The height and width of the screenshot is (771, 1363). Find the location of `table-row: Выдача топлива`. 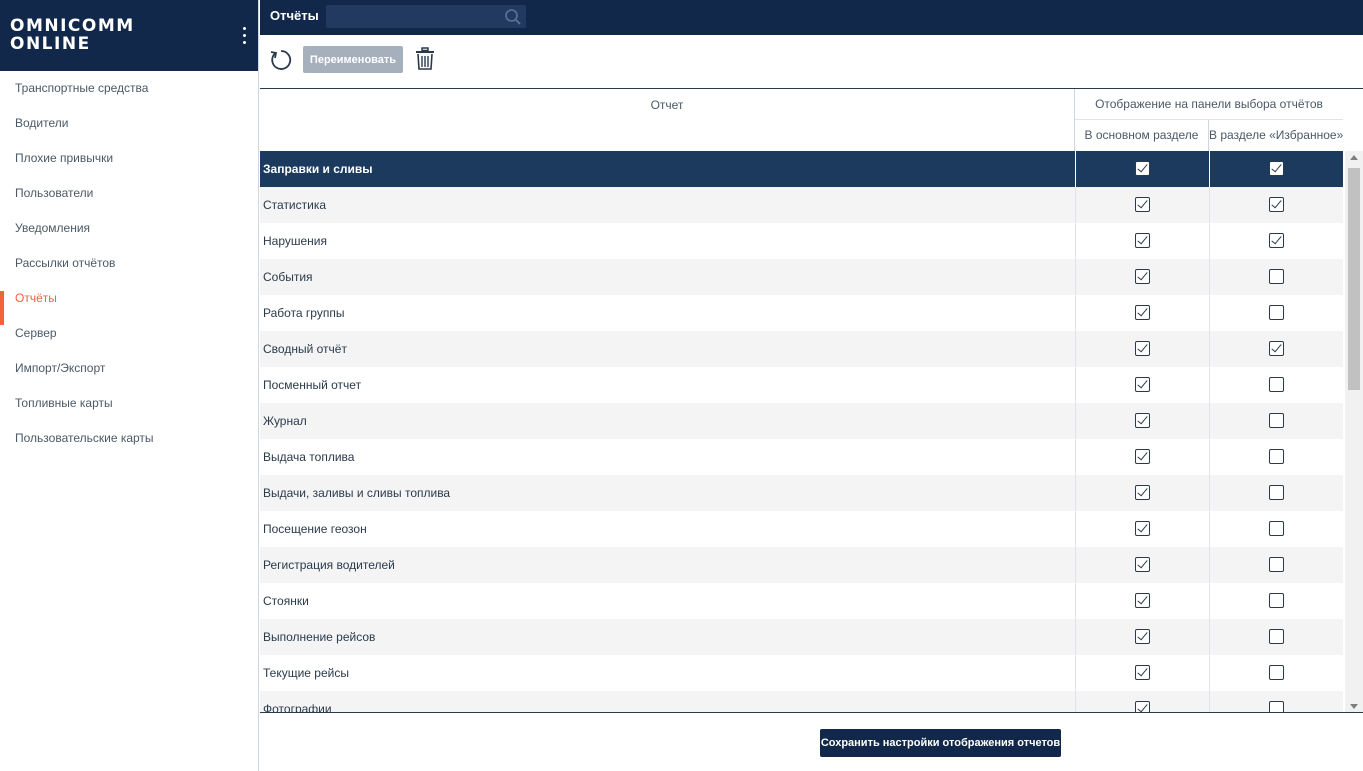

table-row: Выдача топлива is located at coordinates (801, 457).